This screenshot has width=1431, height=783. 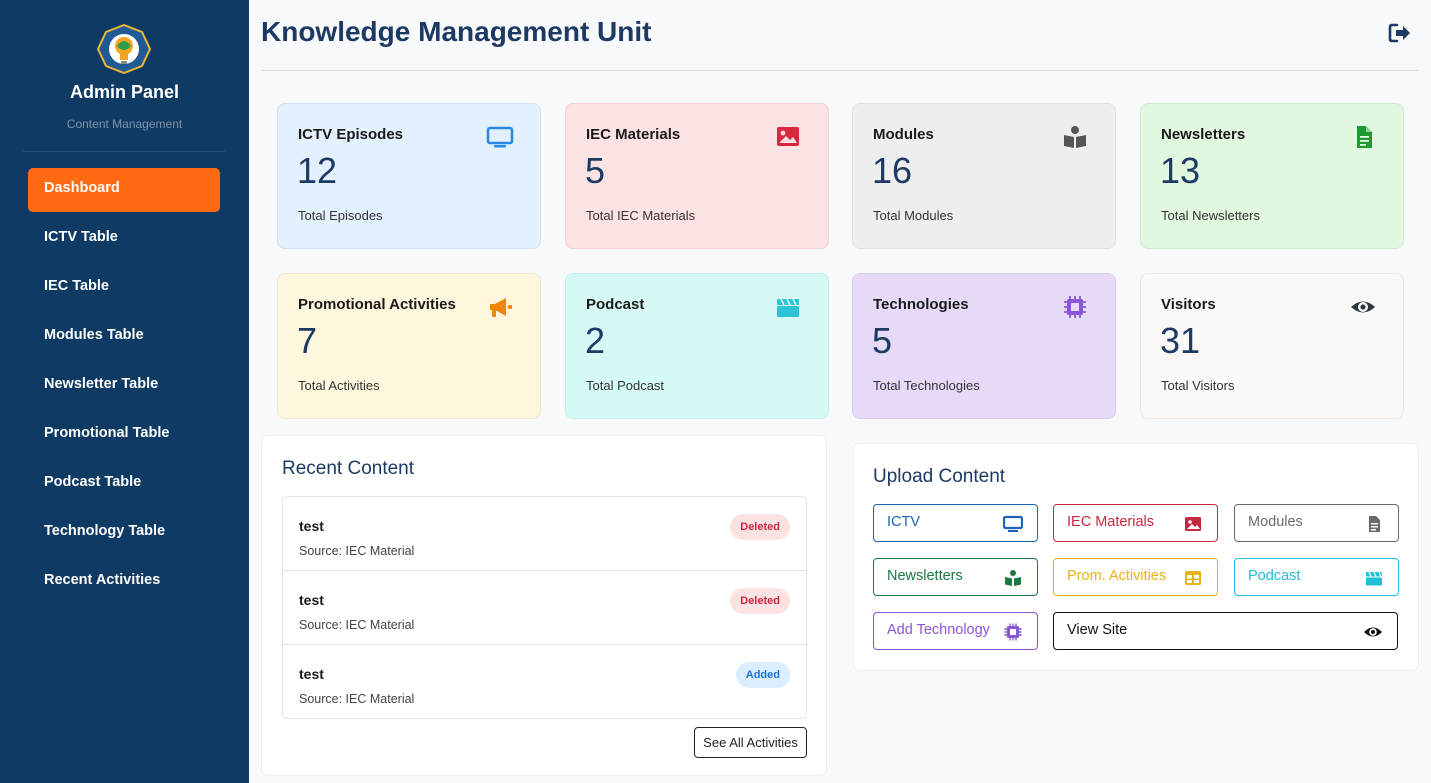 What do you see at coordinates (903, 134) in the screenshot?
I see `card-title: Modules` at bounding box center [903, 134].